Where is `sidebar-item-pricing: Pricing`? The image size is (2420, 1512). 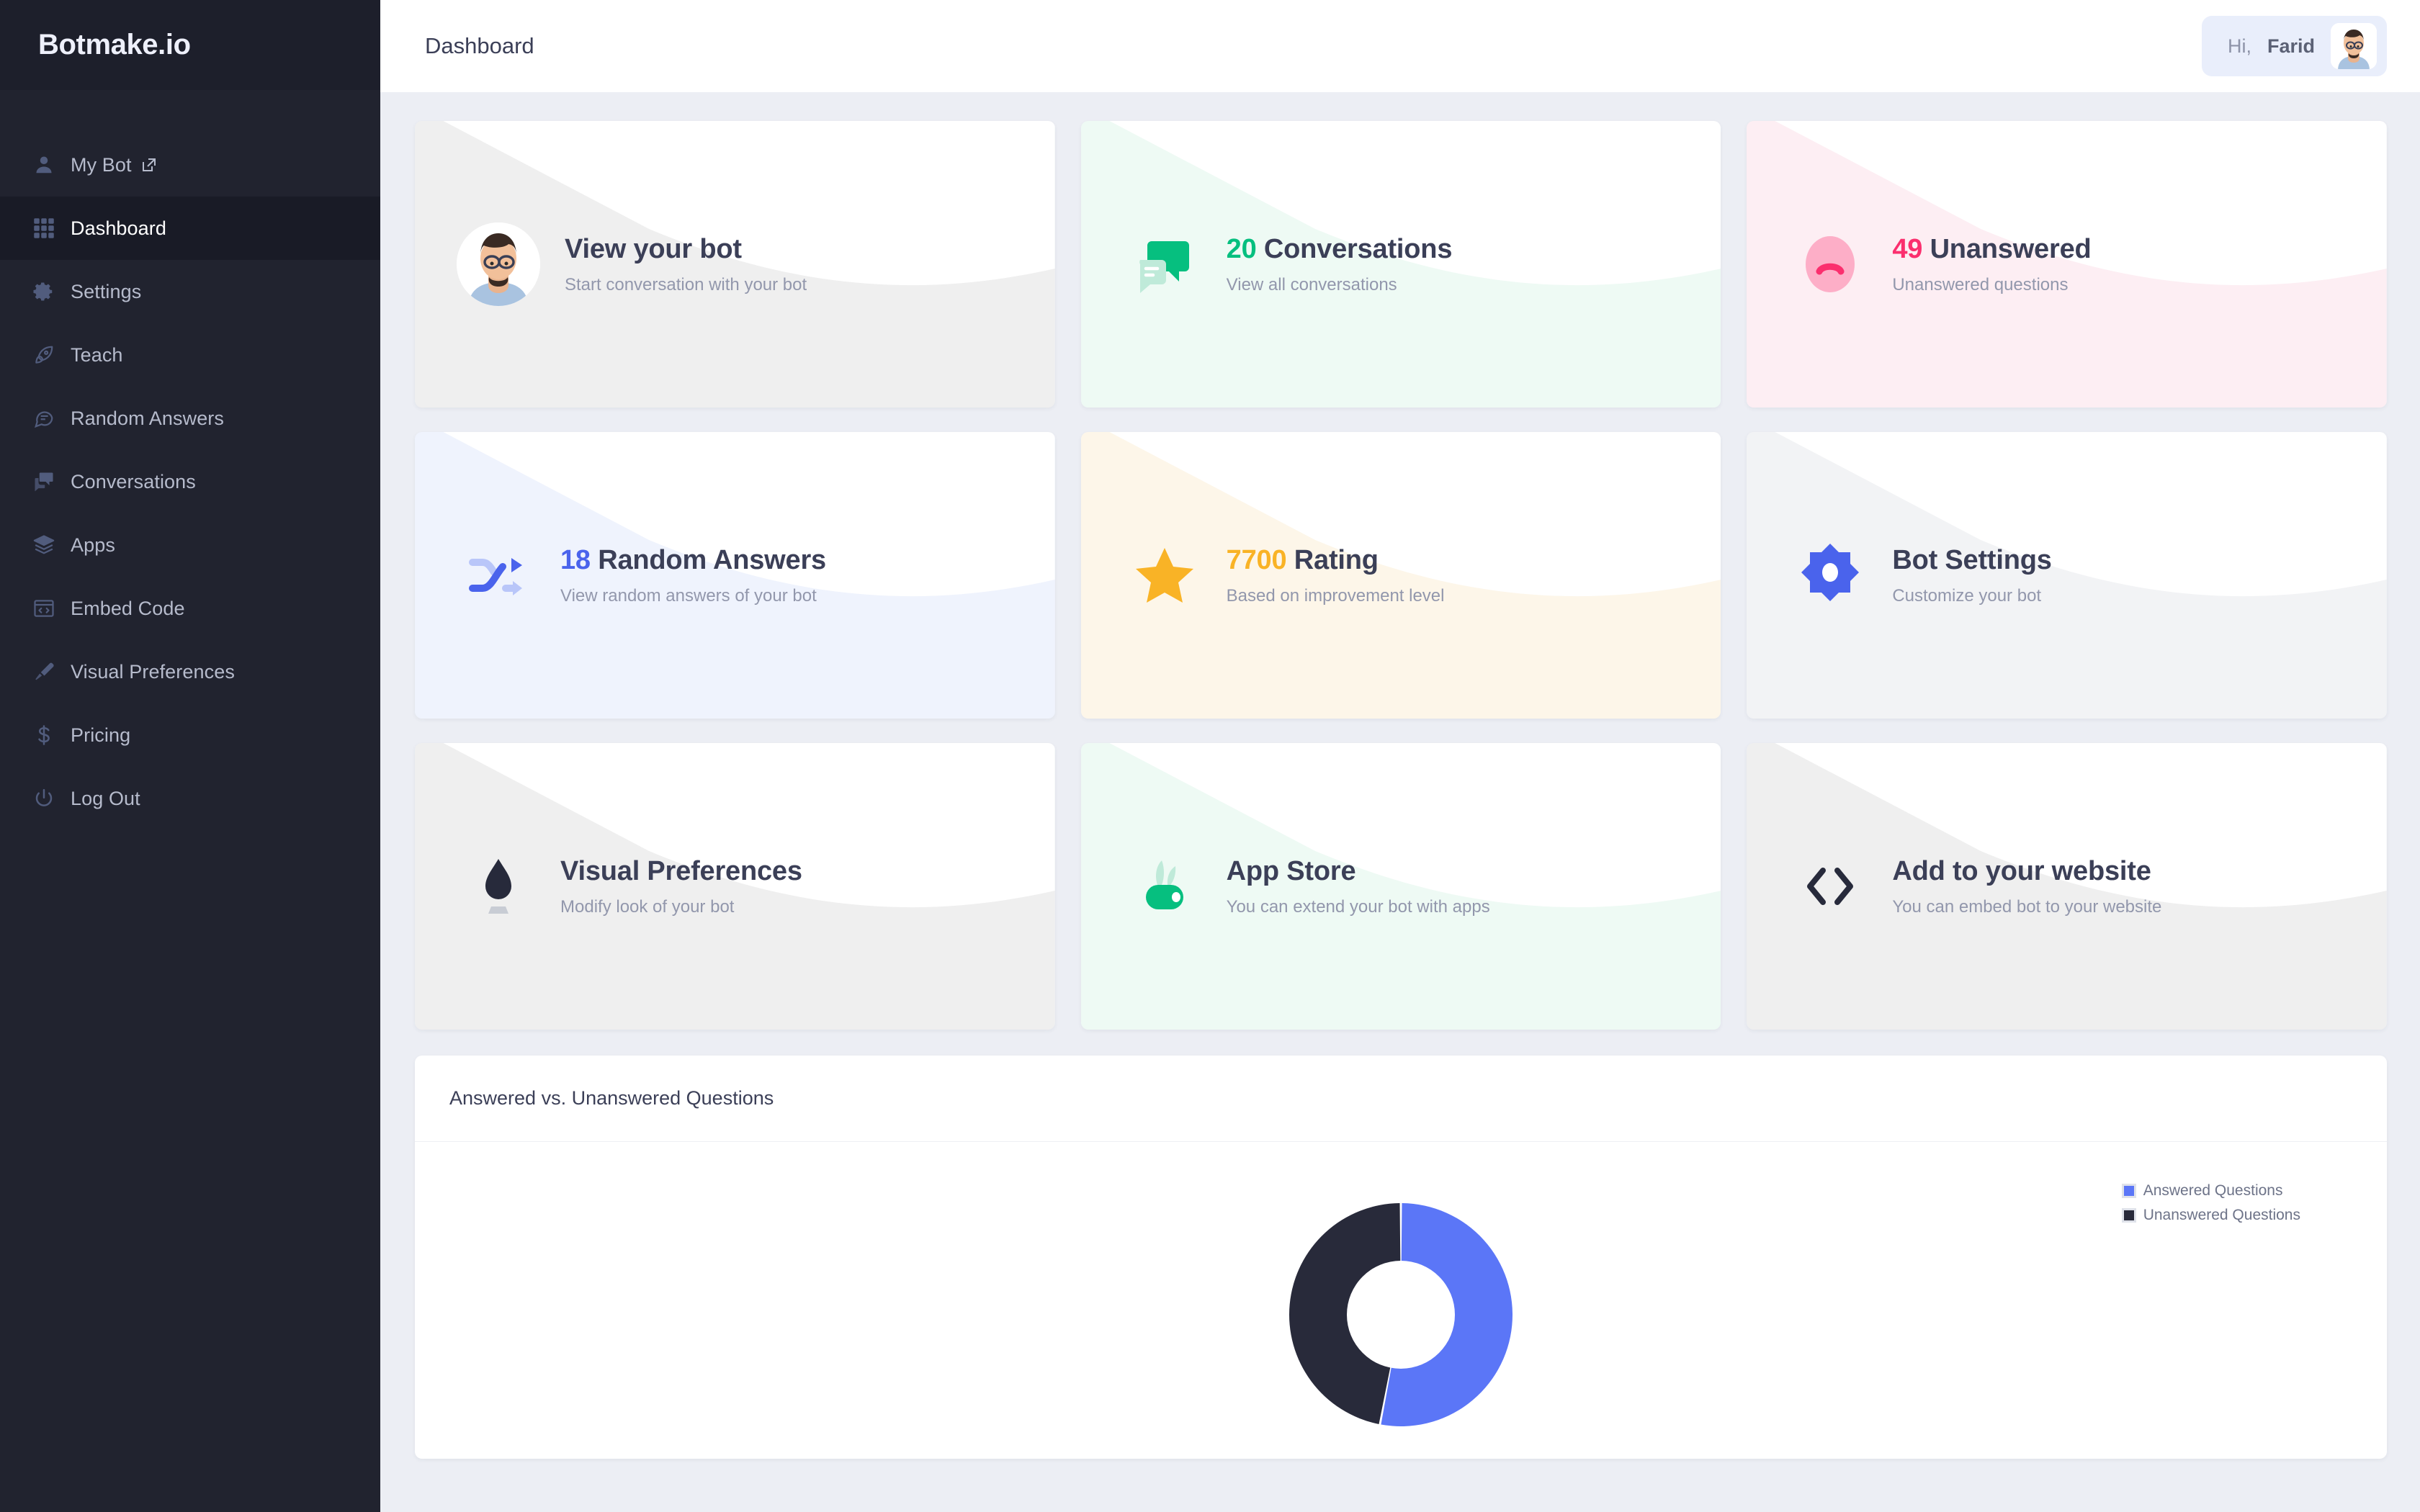
sidebar-item-pricing: Pricing is located at coordinates (190, 735).